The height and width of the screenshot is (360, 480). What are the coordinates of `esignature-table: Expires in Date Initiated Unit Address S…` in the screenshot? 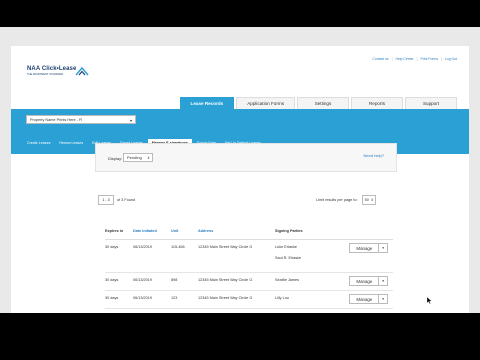 It's located at (249, 268).